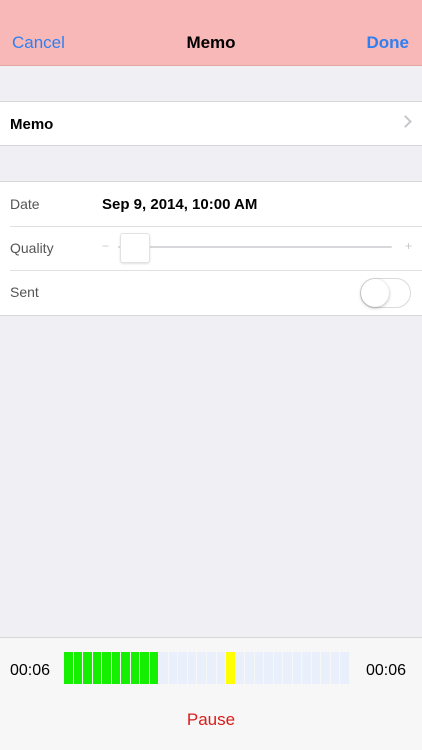  Describe the element at coordinates (375, 293) in the screenshot. I see `toggle-knob` at that location.